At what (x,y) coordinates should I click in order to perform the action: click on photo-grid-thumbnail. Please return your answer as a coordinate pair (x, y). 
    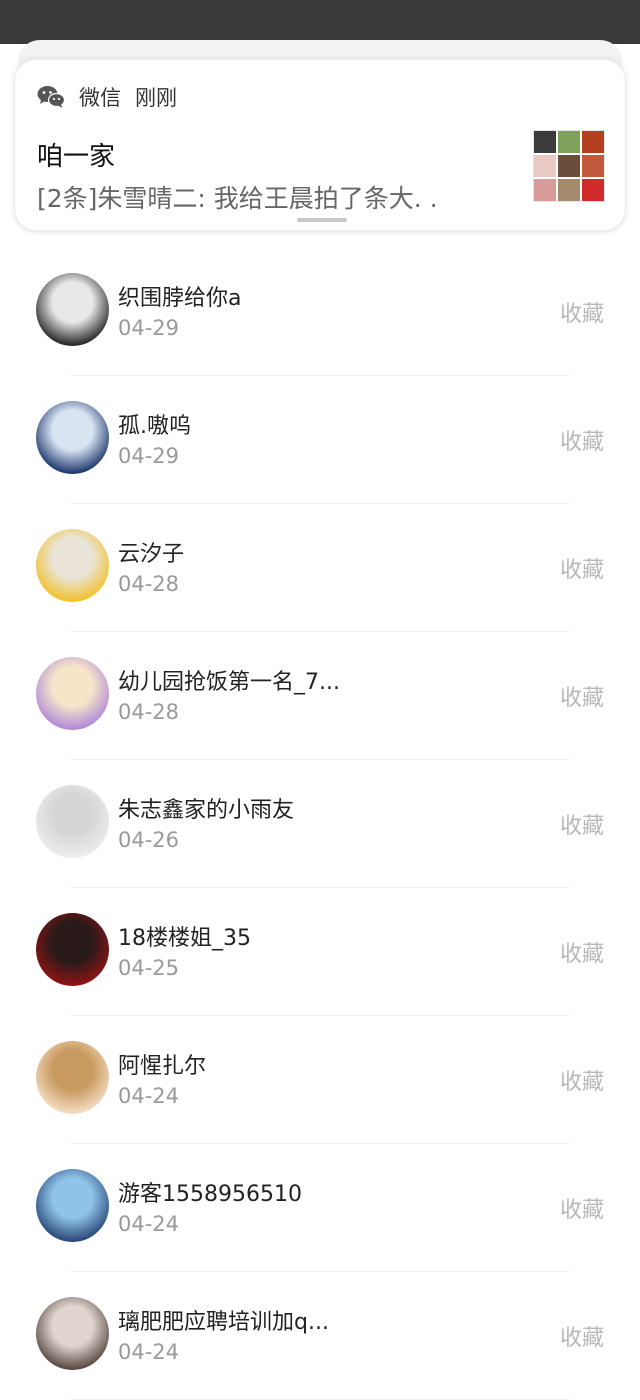
    Looking at the image, I should click on (569, 166).